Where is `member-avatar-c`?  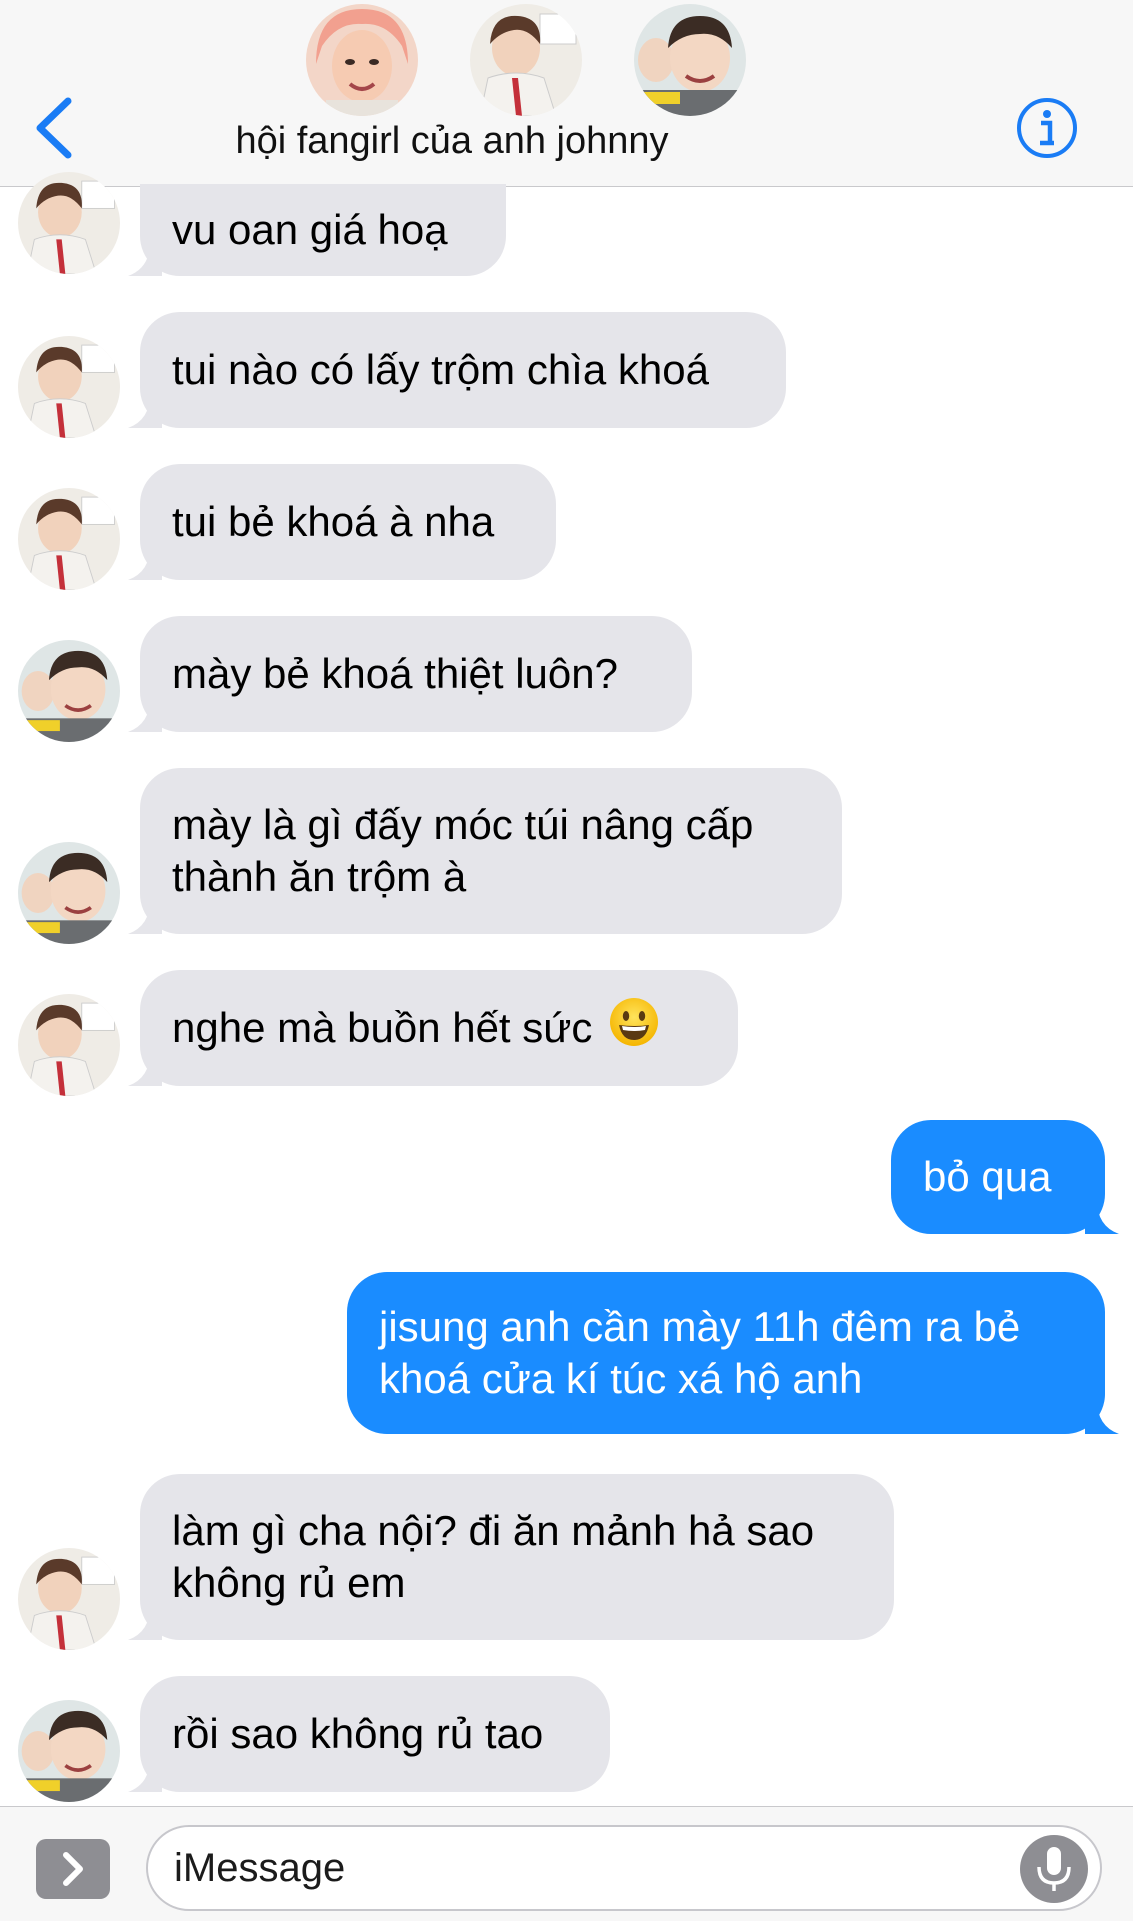 member-avatar-c is located at coordinates (690, 60).